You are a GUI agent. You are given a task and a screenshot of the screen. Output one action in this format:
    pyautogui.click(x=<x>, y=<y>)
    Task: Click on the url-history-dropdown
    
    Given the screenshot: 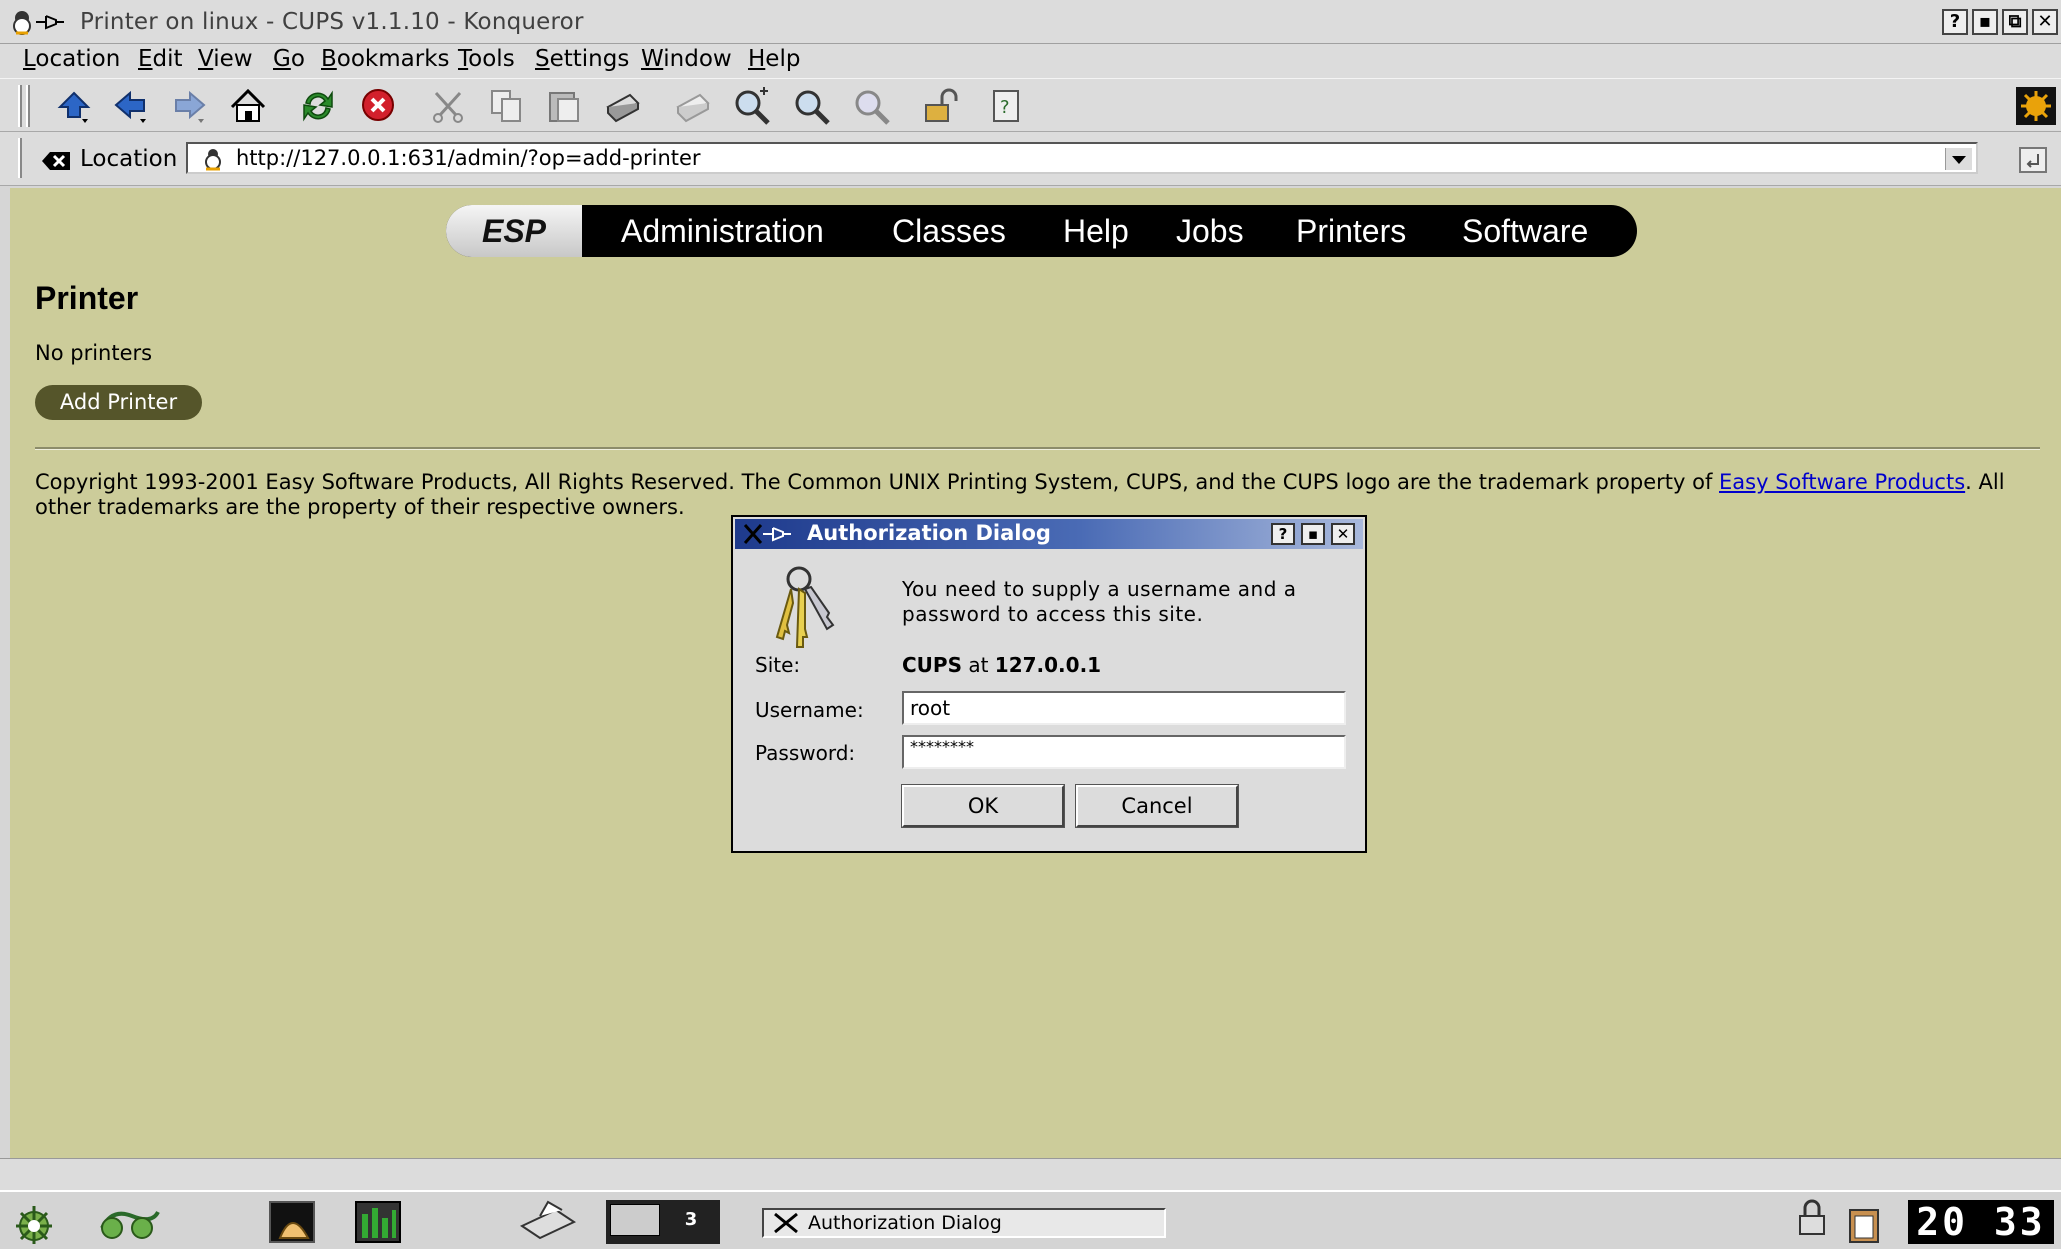 What is the action you would take?
    pyautogui.click(x=1958, y=159)
    